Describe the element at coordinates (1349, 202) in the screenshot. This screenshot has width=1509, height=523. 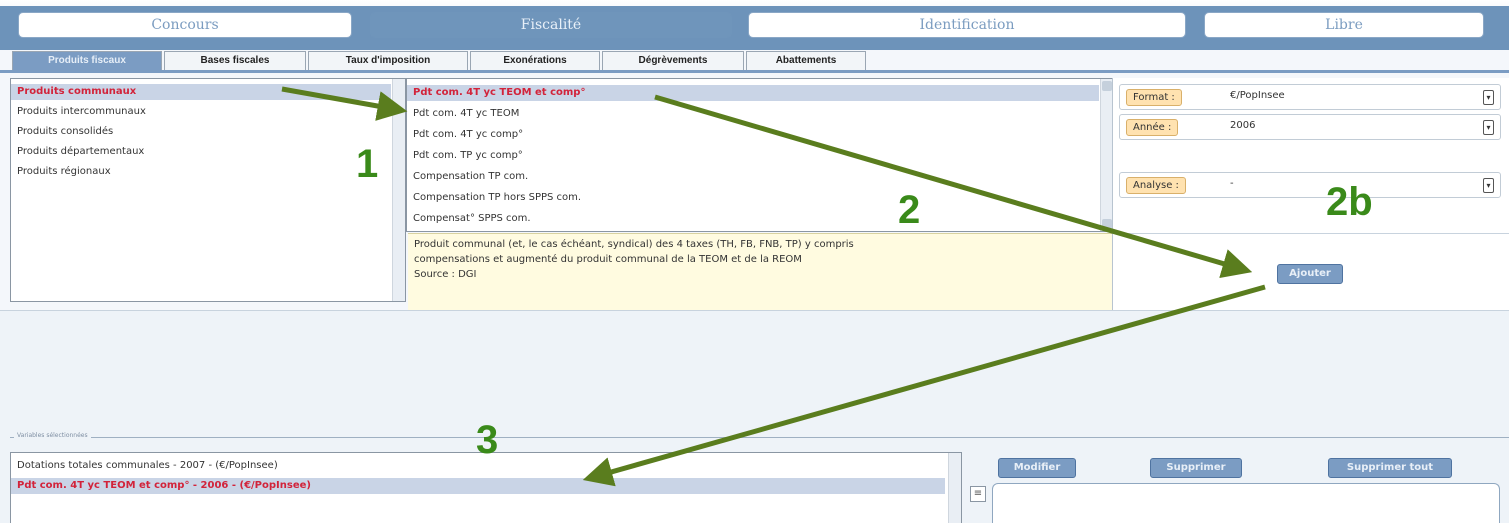
I see `annotation-2b: 2b` at that location.